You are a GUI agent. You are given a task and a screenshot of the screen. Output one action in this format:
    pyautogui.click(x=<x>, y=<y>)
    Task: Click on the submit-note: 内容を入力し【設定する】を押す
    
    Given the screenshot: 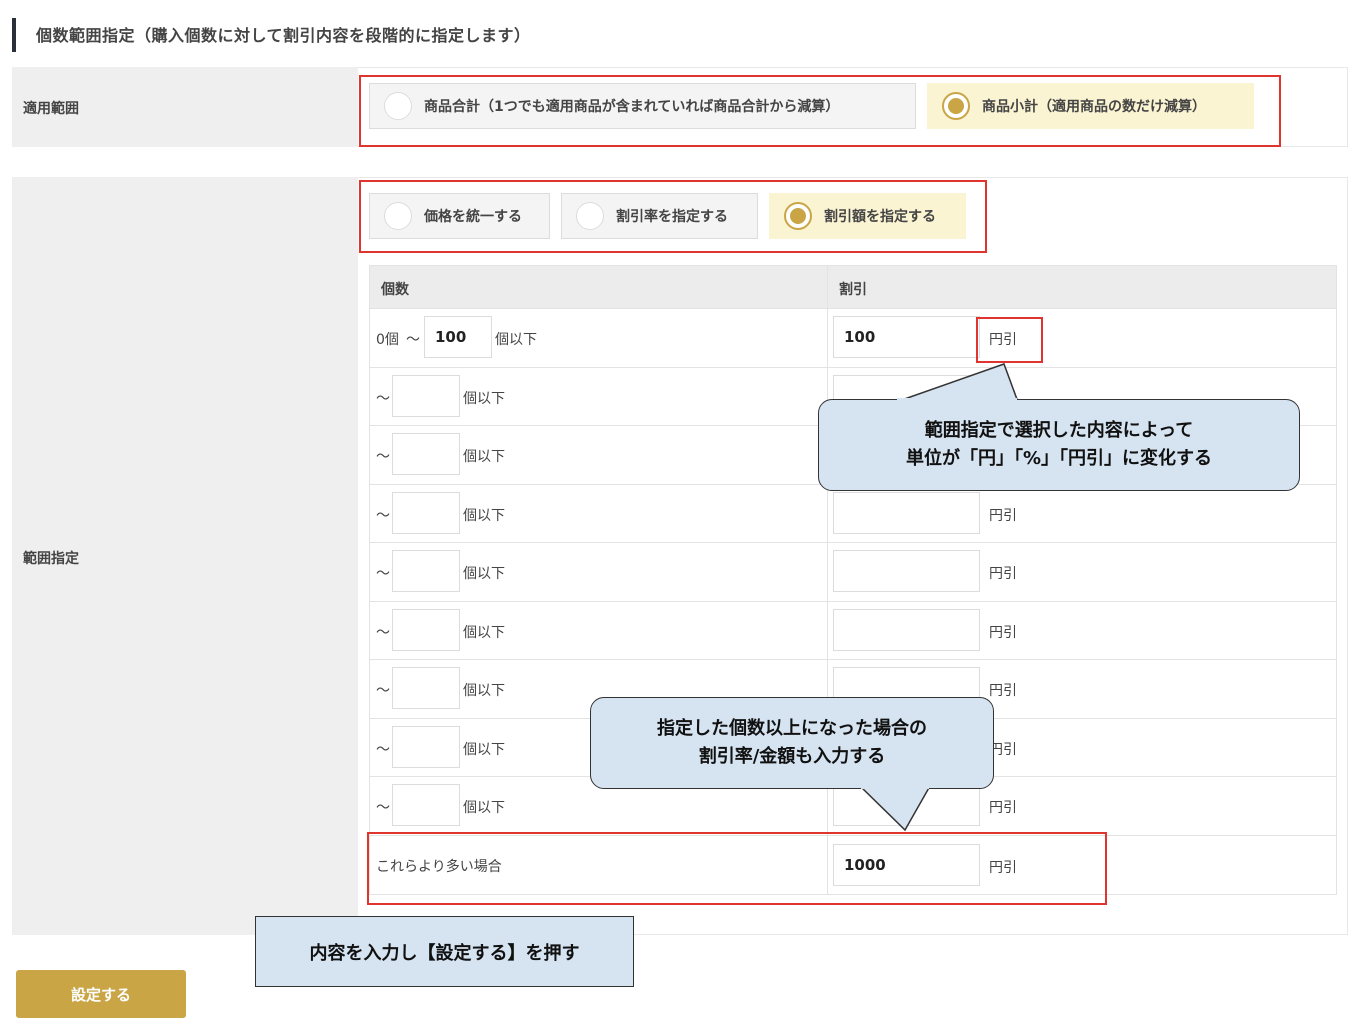 What is the action you would take?
    pyautogui.click(x=444, y=951)
    